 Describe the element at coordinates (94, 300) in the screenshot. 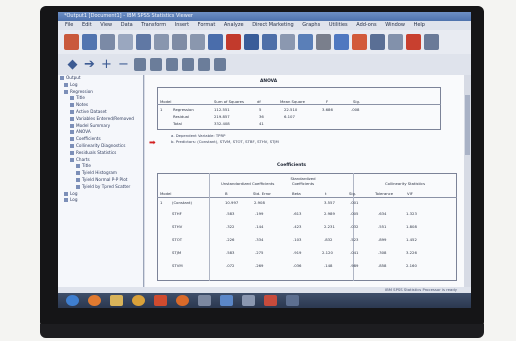

I see `firefox-icon` at that location.